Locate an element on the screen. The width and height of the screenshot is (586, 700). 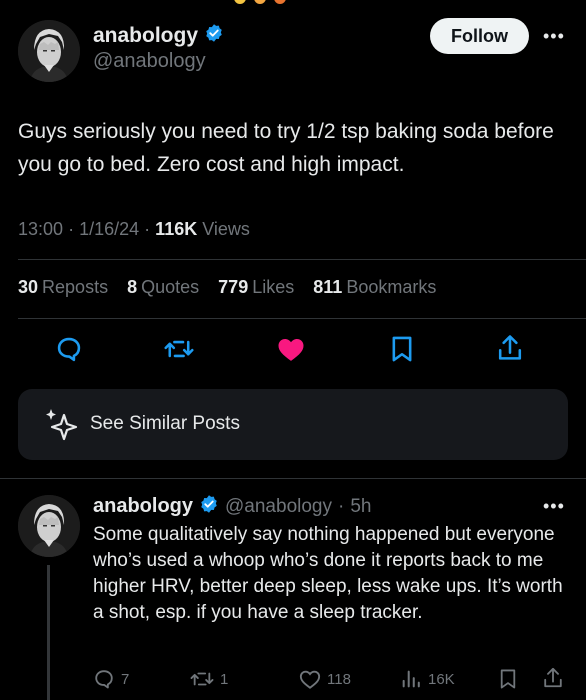
avatar is located at coordinates (49, 51).